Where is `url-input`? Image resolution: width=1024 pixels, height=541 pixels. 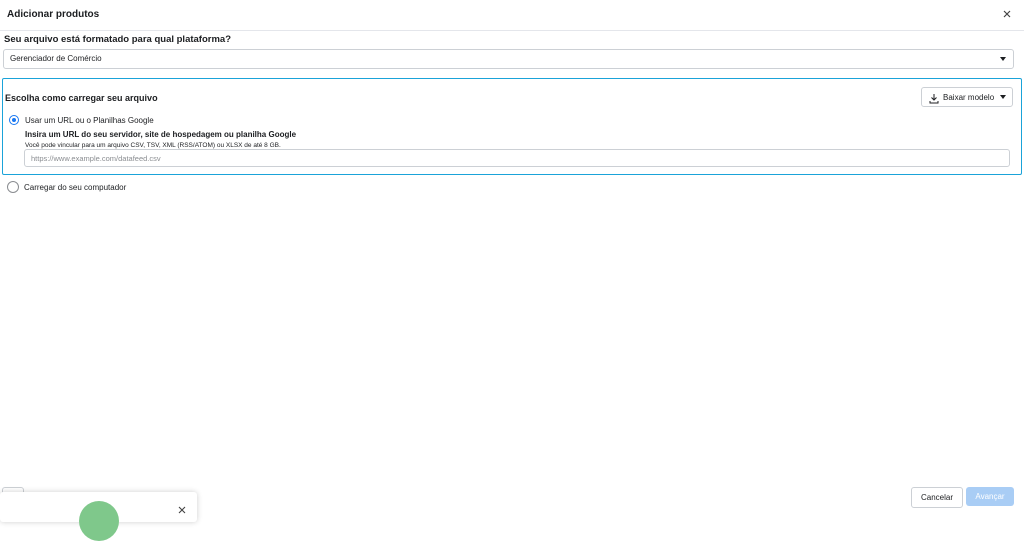 url-input is located at coordinates (517, 158).